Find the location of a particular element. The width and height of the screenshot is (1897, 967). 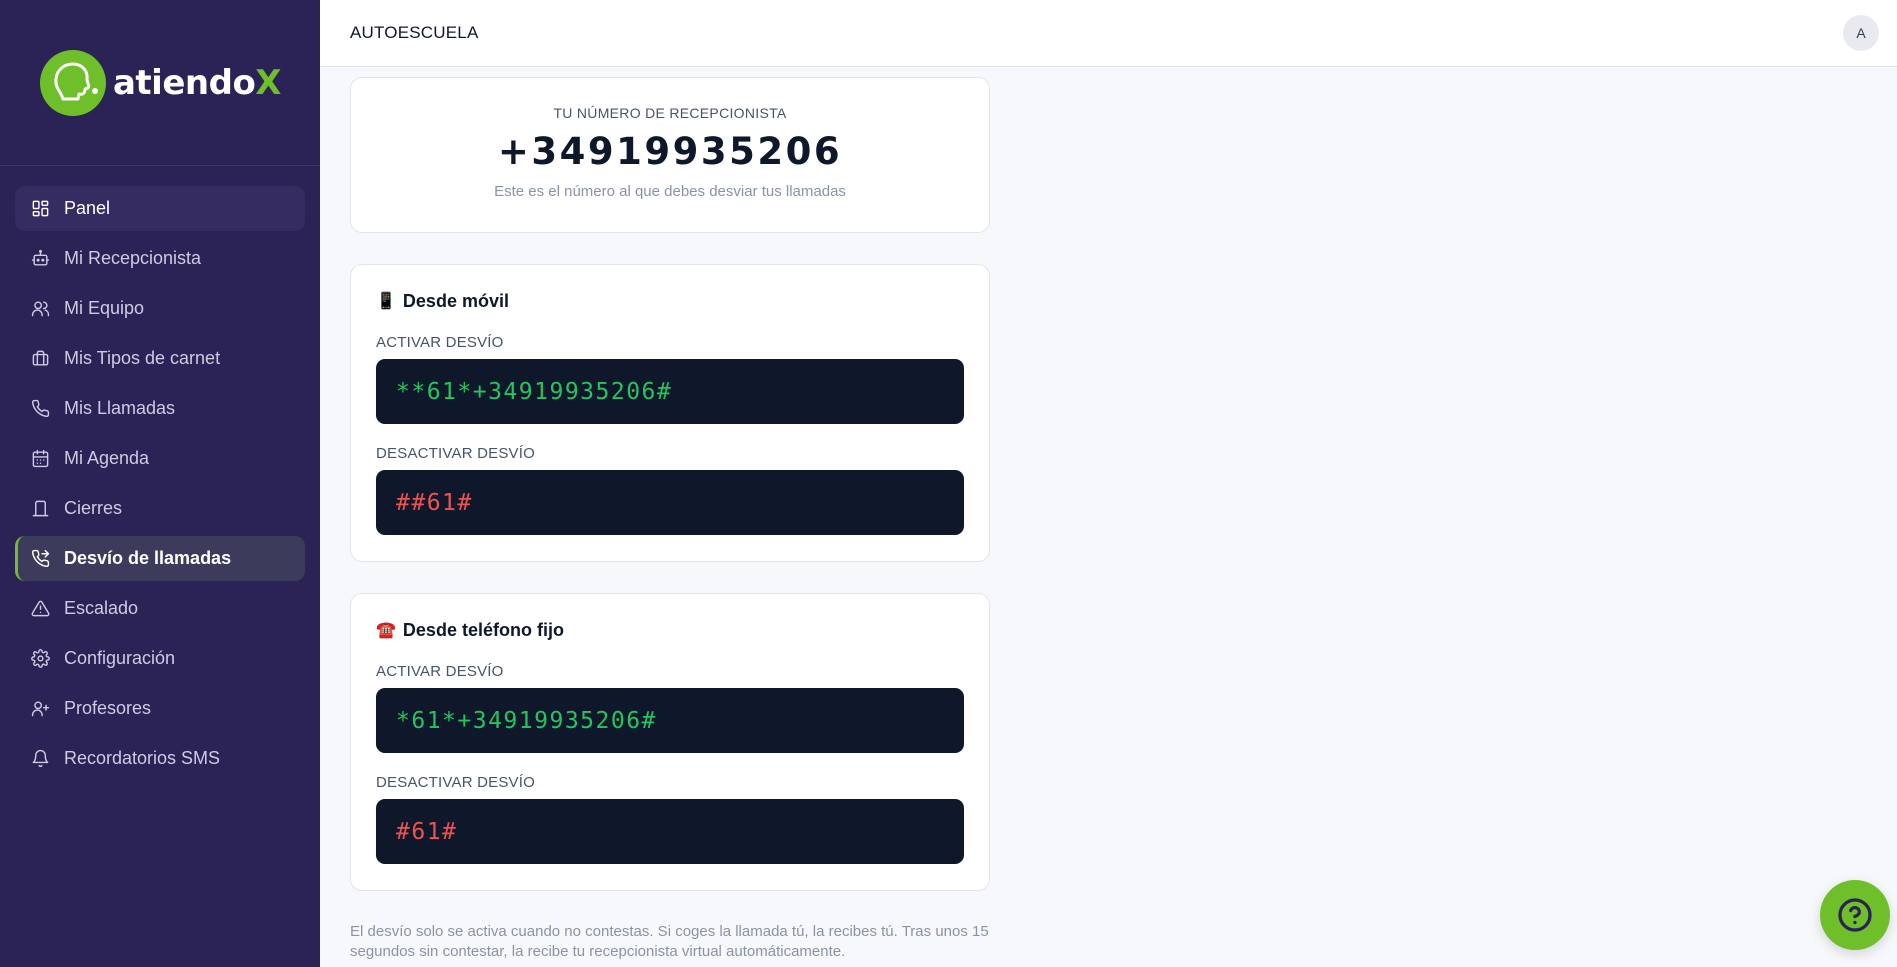

grid-icon is located at coordinates (40, 209).